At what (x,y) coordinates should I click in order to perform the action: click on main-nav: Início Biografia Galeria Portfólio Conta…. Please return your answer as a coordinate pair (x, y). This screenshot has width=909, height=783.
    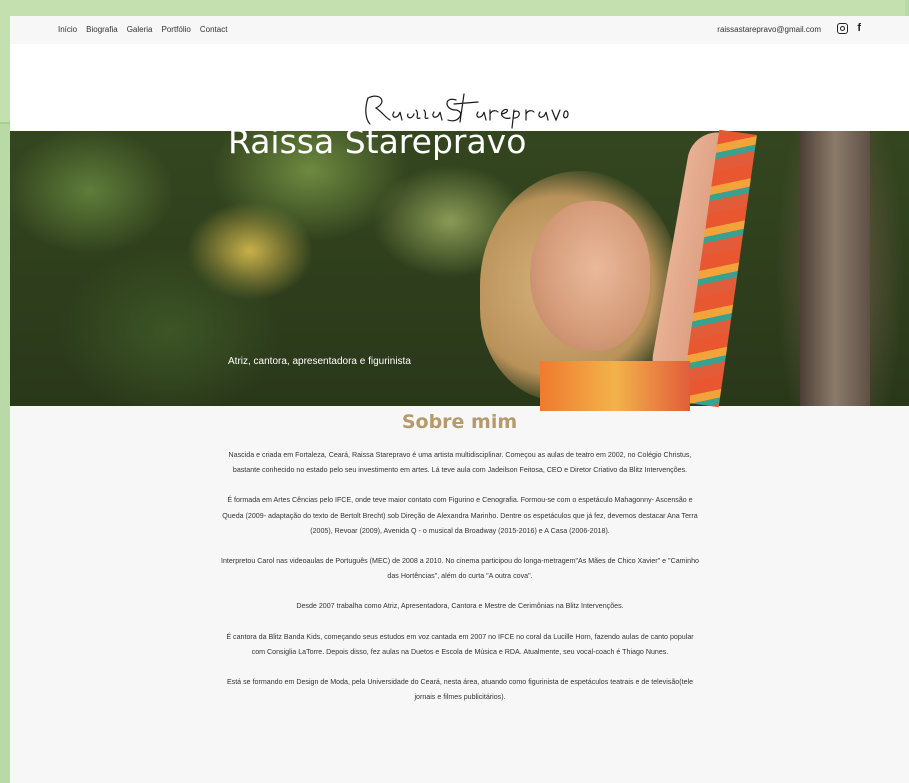
    Looking at the image, I should click on (142, 29).